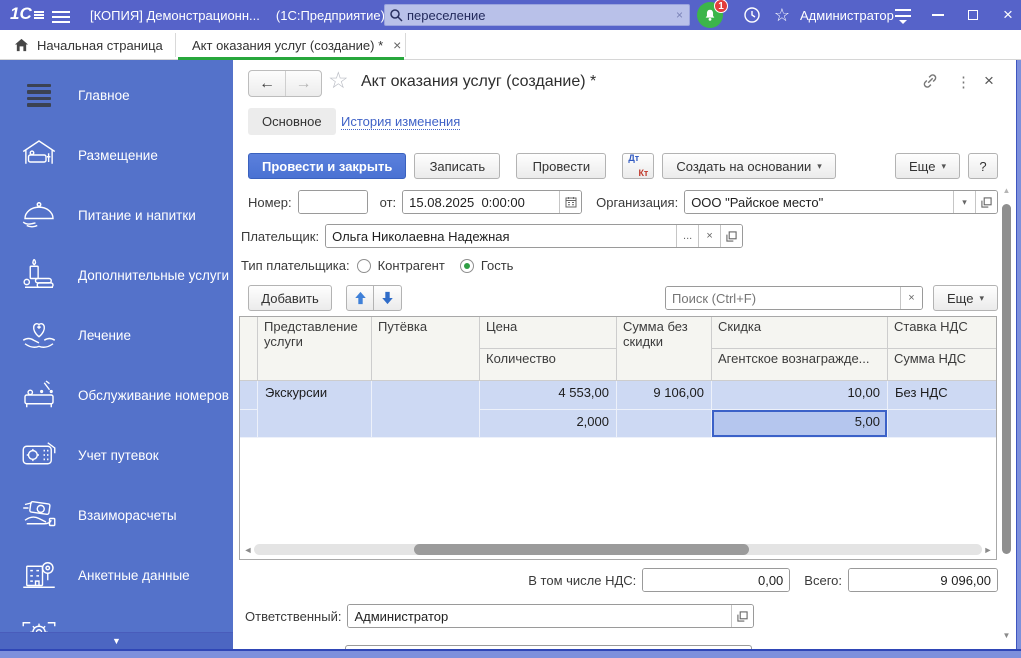  What do you see at coordinates (303, 83) in the screenshot?
I see `forward-button: →` at bounding box center [303, 83].